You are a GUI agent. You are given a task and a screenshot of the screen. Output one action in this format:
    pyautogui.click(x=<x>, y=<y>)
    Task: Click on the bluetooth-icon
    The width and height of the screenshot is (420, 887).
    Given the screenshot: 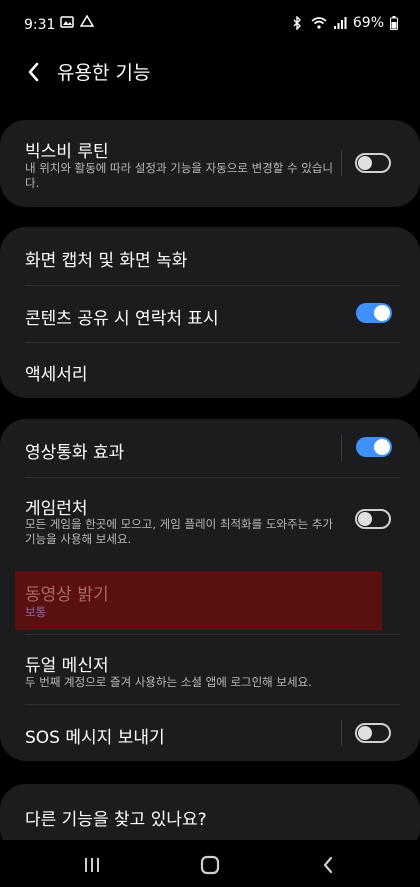 What is the action you would take?
    pyautogui.click(x=298, y=23)
    